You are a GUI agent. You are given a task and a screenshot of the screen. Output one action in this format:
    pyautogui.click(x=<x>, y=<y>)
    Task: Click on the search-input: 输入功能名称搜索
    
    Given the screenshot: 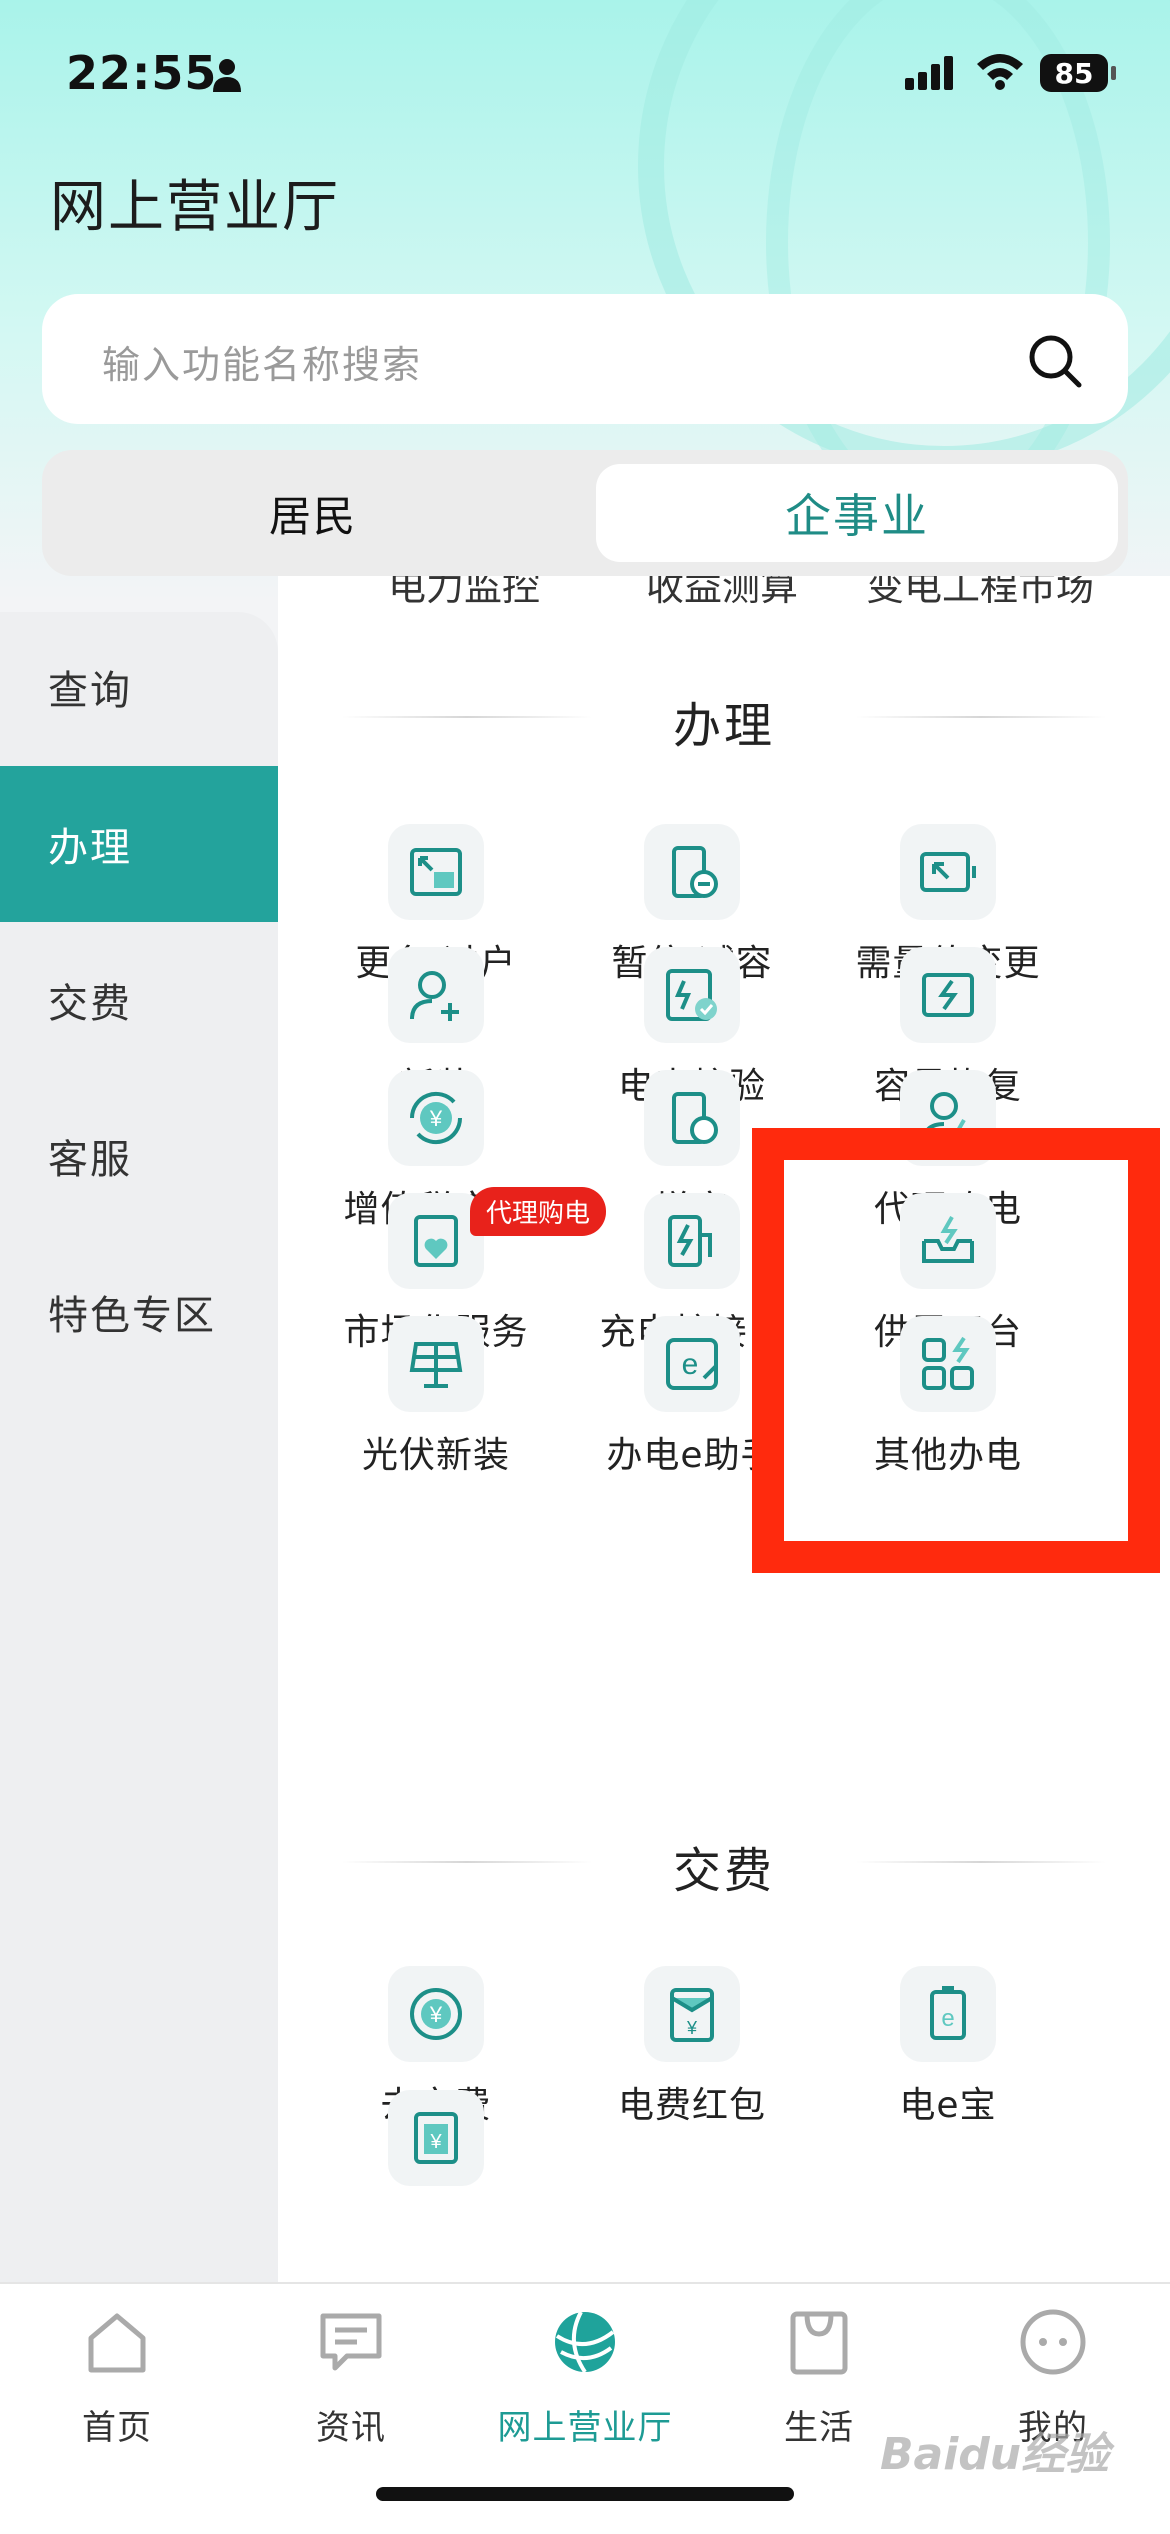 What is the action you would take?
    pyautogui.click(x=585, y=359)
    